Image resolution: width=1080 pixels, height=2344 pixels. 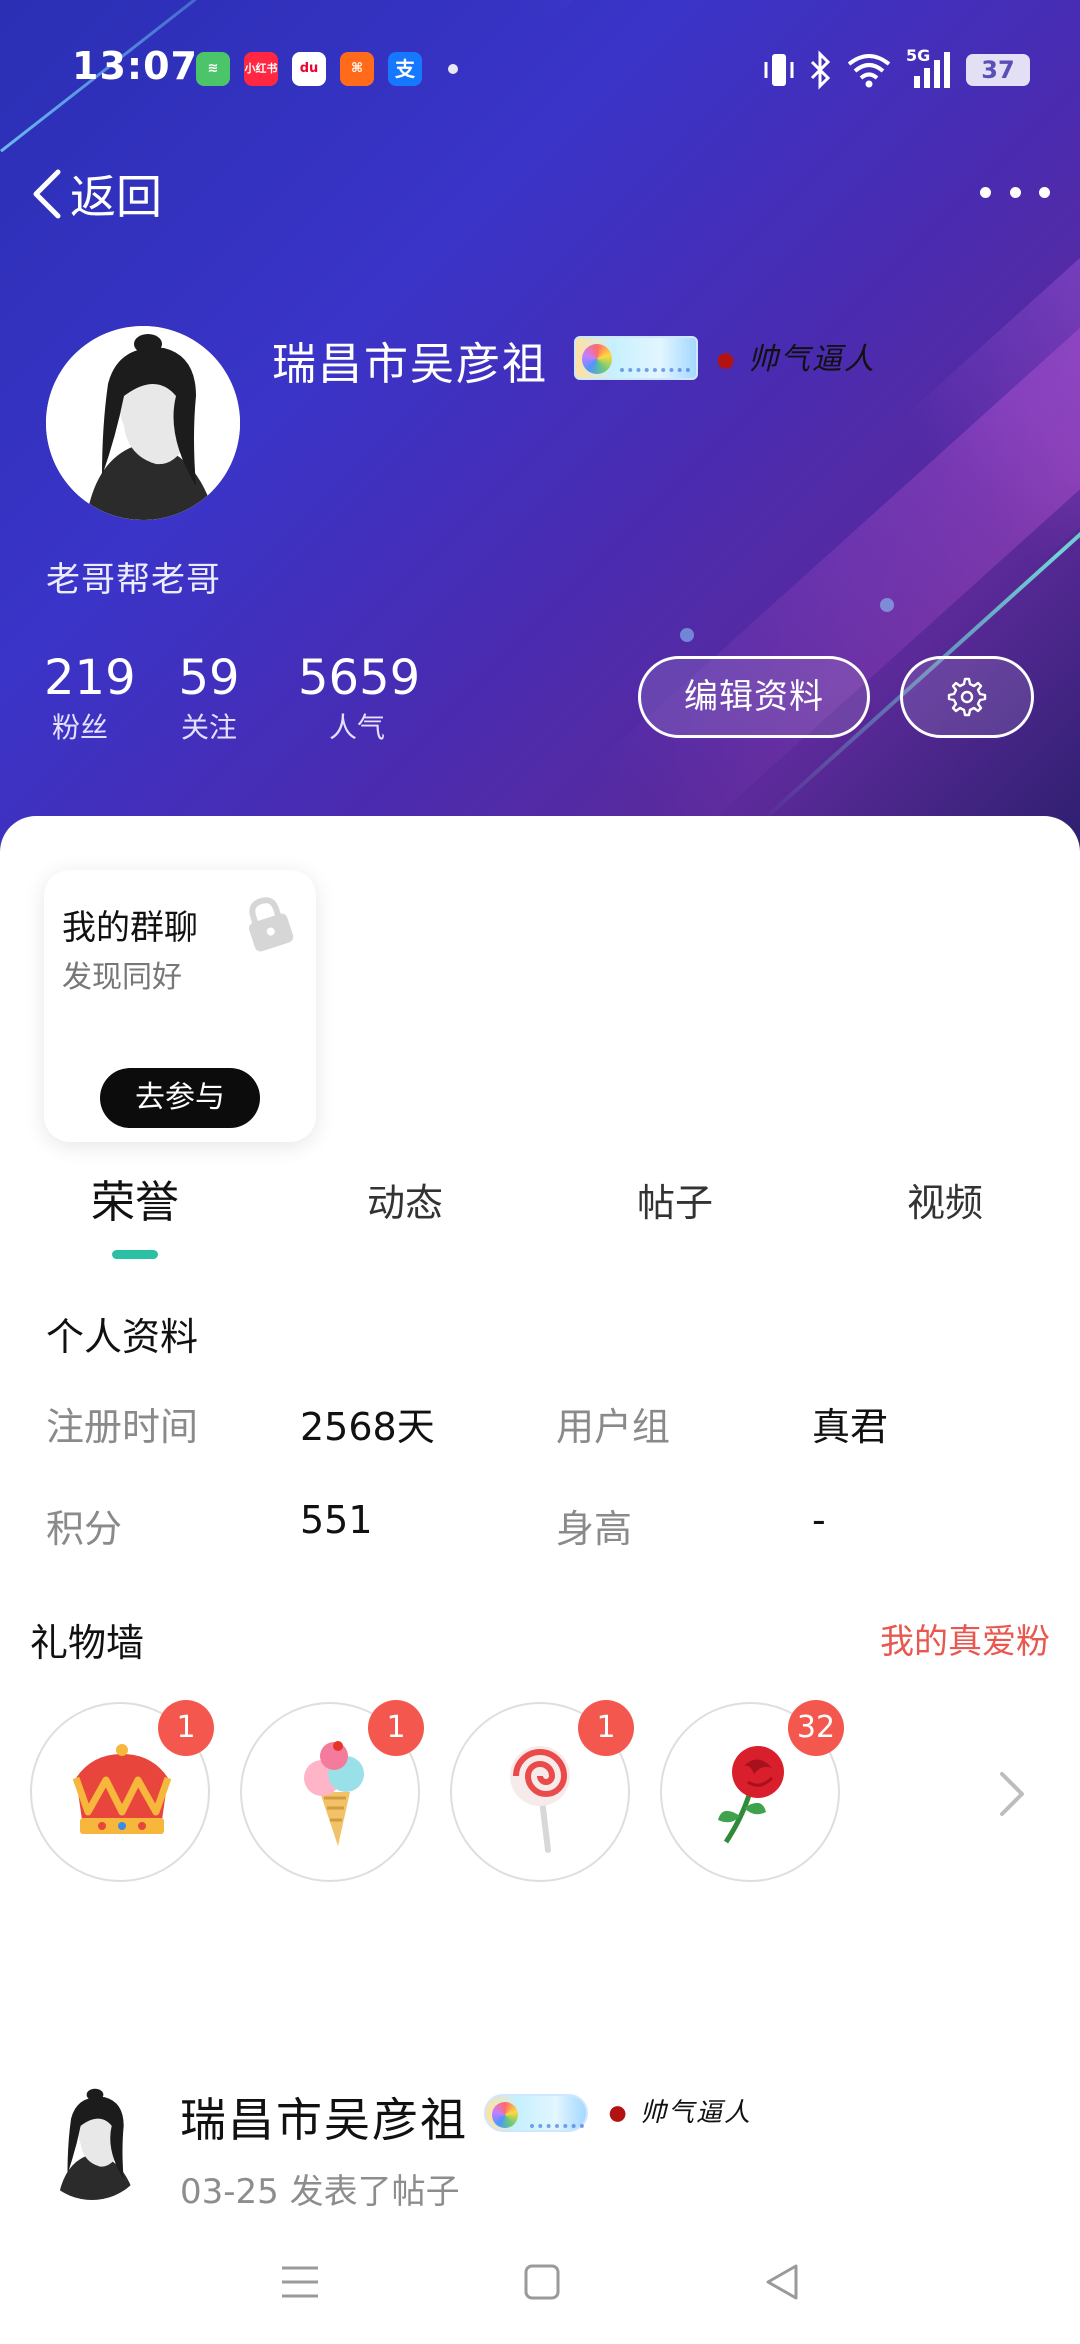 What do you see at coordinates (135, 66) in the screenshot?
I see `status-time: 13:07` at bounding box center [135, 66].